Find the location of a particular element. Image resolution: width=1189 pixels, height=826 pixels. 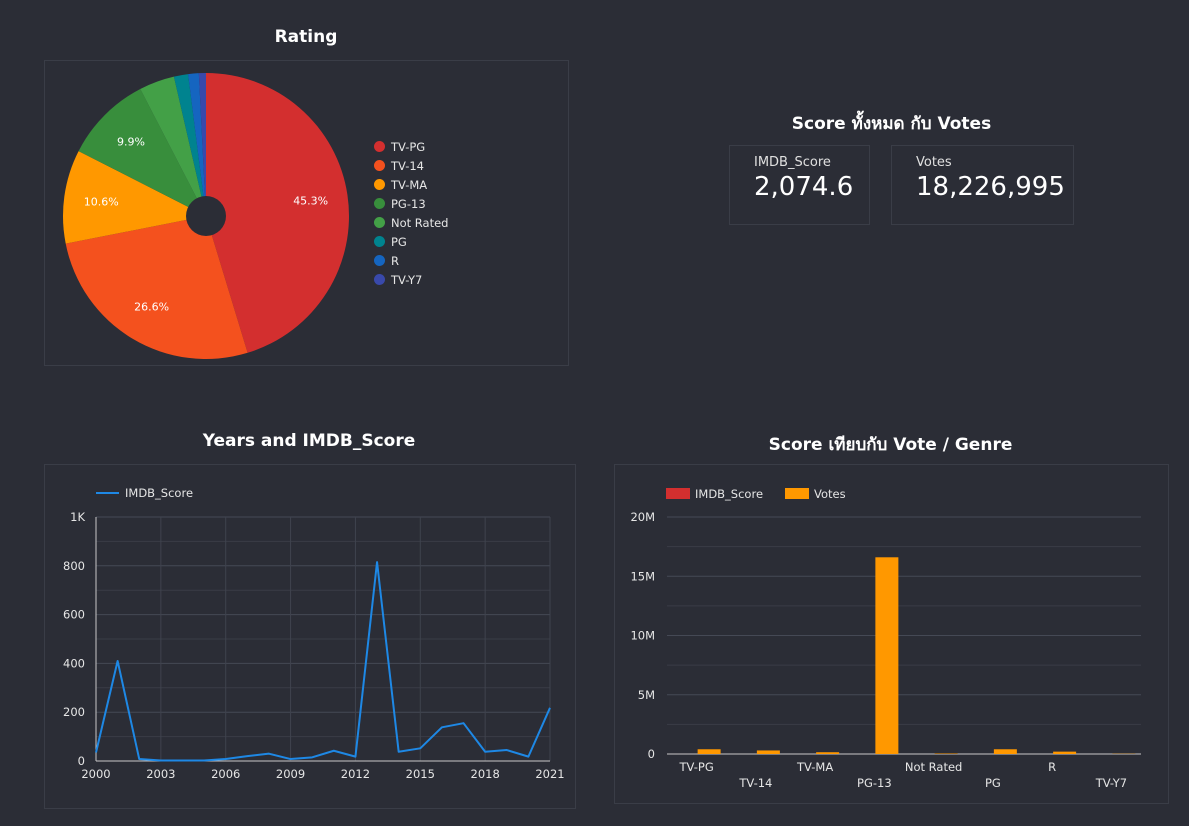

legend-label: Not Rated is located at coordinates (420, 223).